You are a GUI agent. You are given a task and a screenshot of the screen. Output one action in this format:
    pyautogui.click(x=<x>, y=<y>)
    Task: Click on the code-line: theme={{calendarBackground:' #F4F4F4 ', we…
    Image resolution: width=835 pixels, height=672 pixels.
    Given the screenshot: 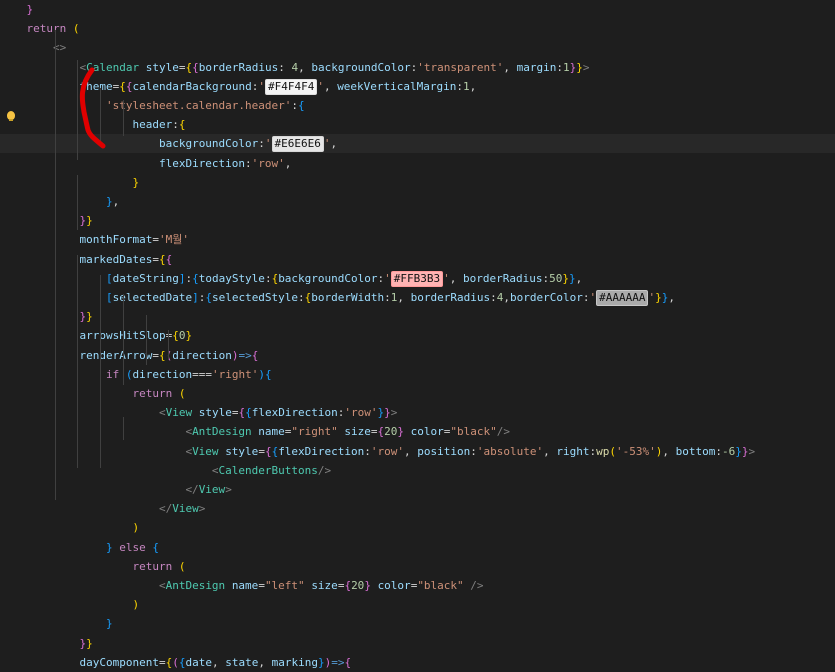 What is the action you would take?
    pyautogui.click(x=238, y=86)
    